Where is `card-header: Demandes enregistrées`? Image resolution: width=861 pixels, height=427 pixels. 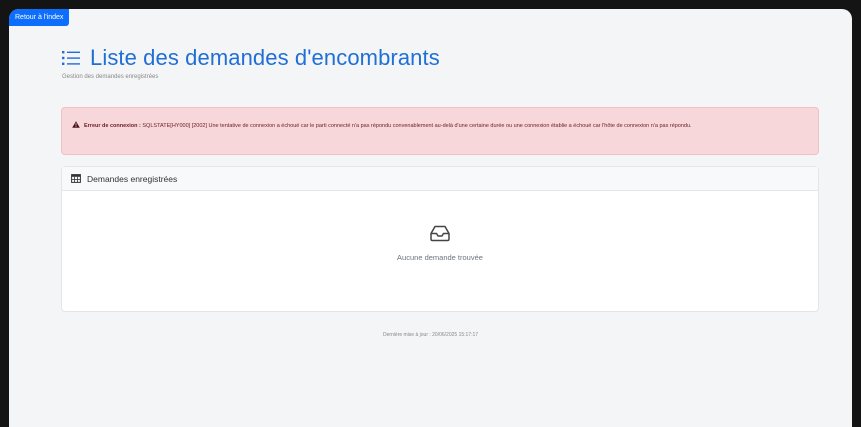 card-header: Demandes enregistrées is located at coordinates (440, 179).